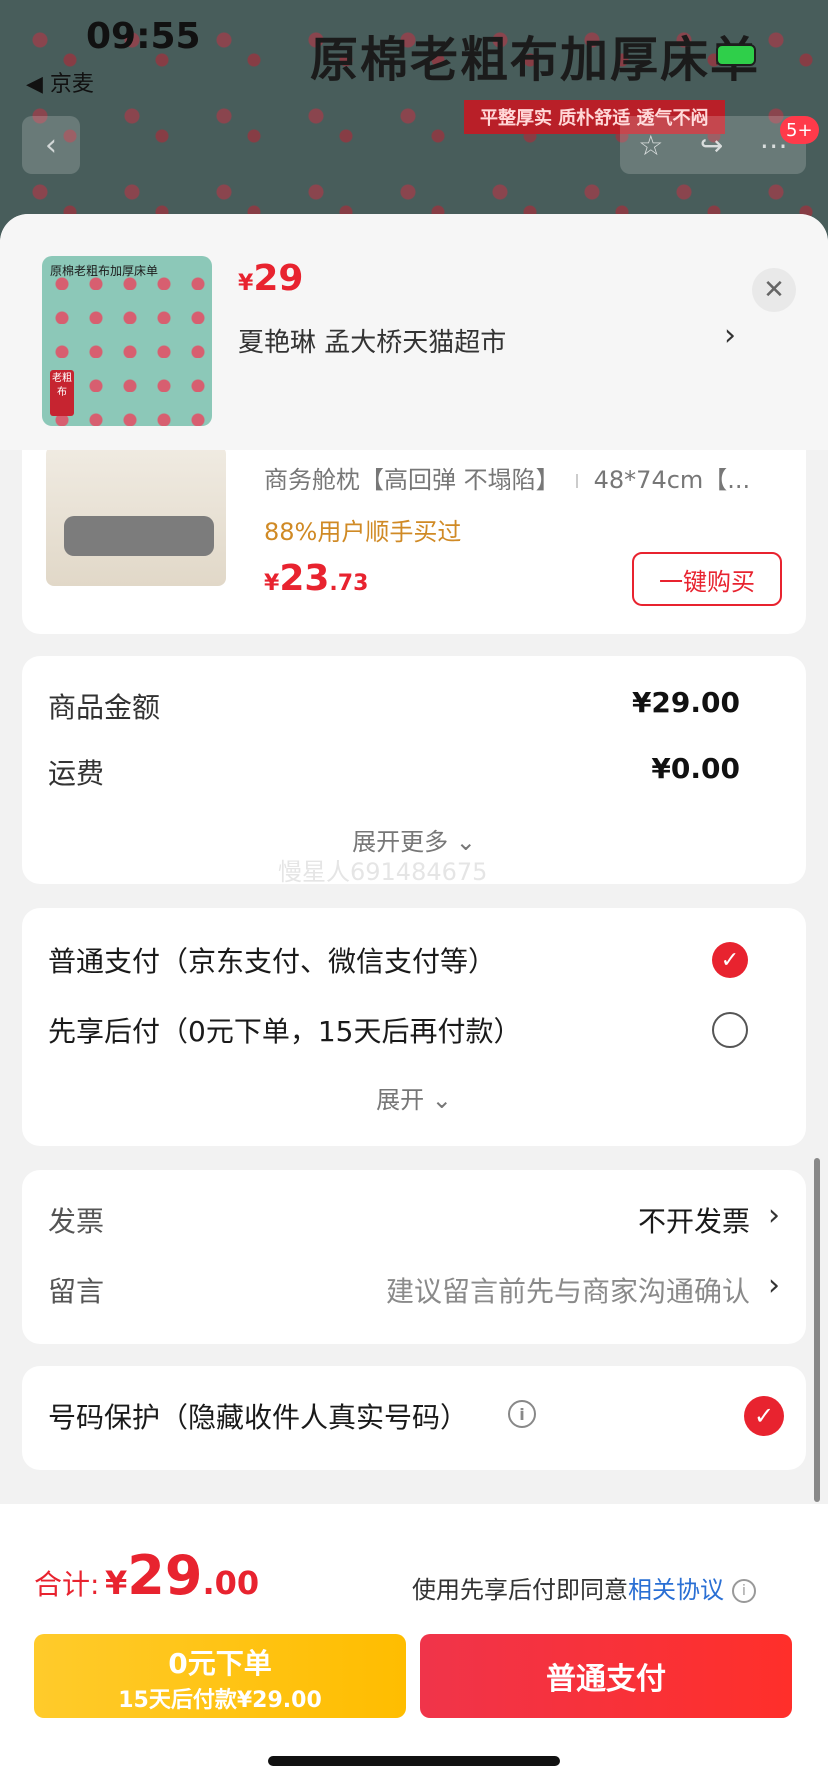  Describe the element at coordinates (707, 579) in the screenshot. I see `one-click-buy-button: 一键购买` at that location.